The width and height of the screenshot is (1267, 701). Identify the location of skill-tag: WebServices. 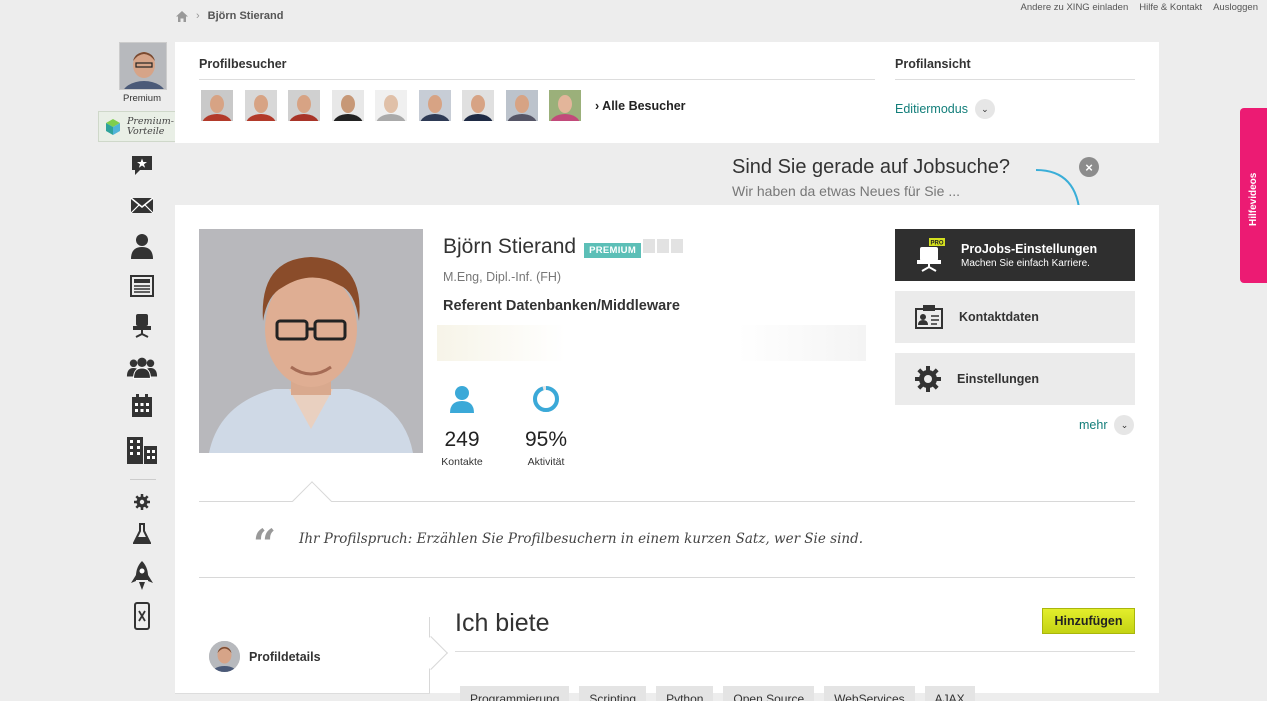
(869, 693).